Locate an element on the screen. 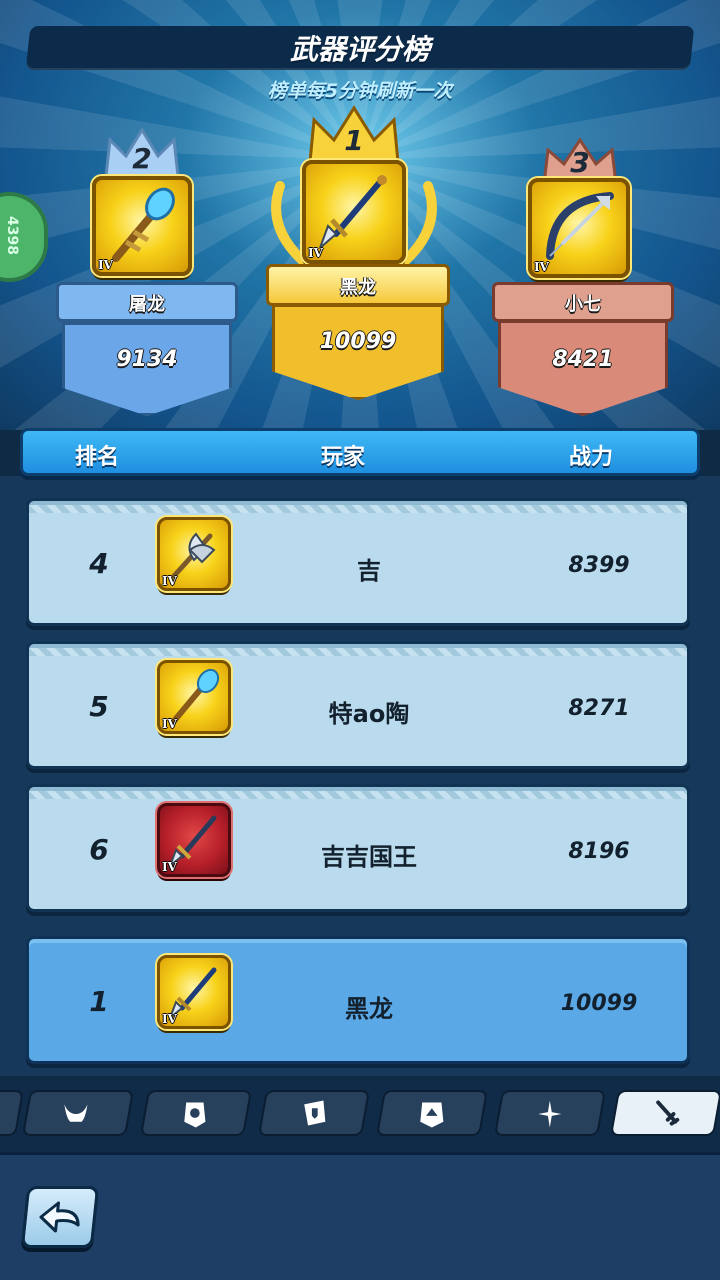 The image size is (720, 1280). gear-badge-icon is located at coordinates (195, 1115).